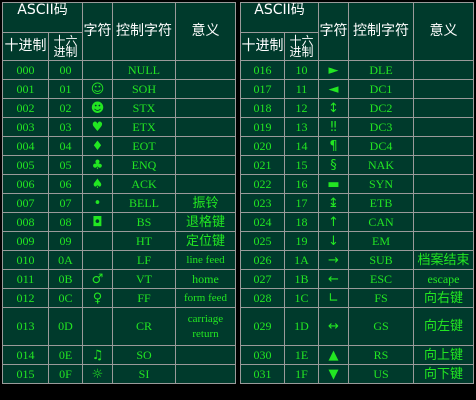 This screenshot has width=476, height=400. What do you see at coordinates (301, 298) in the screenshot?
I see `hex-cell: 1C` at bounding box center [301, 298].